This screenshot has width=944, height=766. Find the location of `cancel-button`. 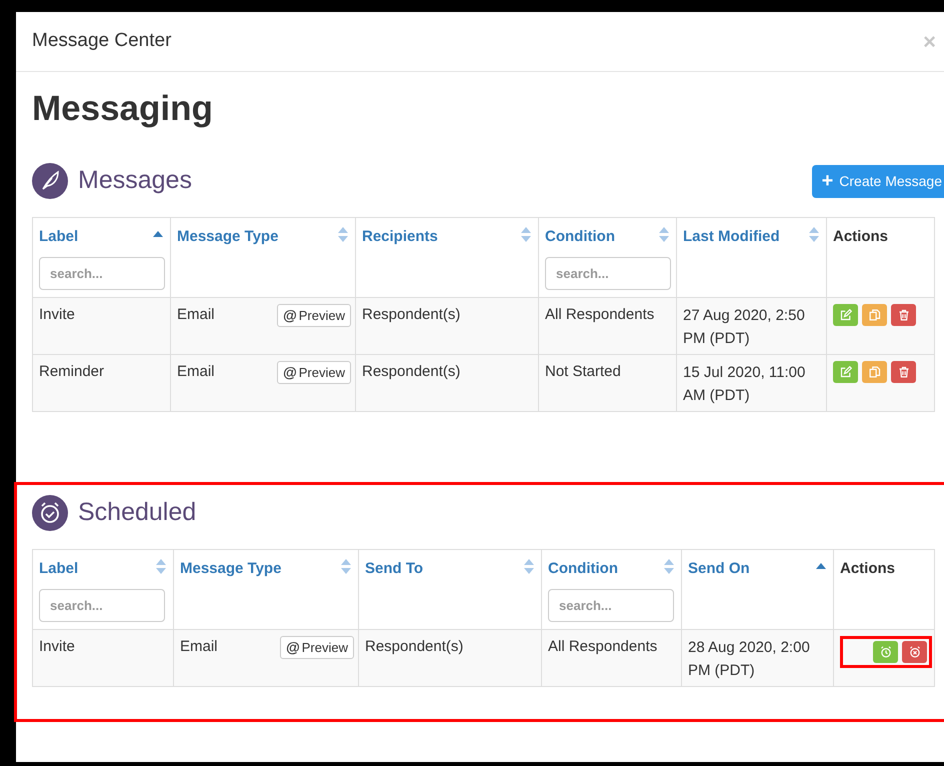

cancel-button is located at coordinates (914, 652).